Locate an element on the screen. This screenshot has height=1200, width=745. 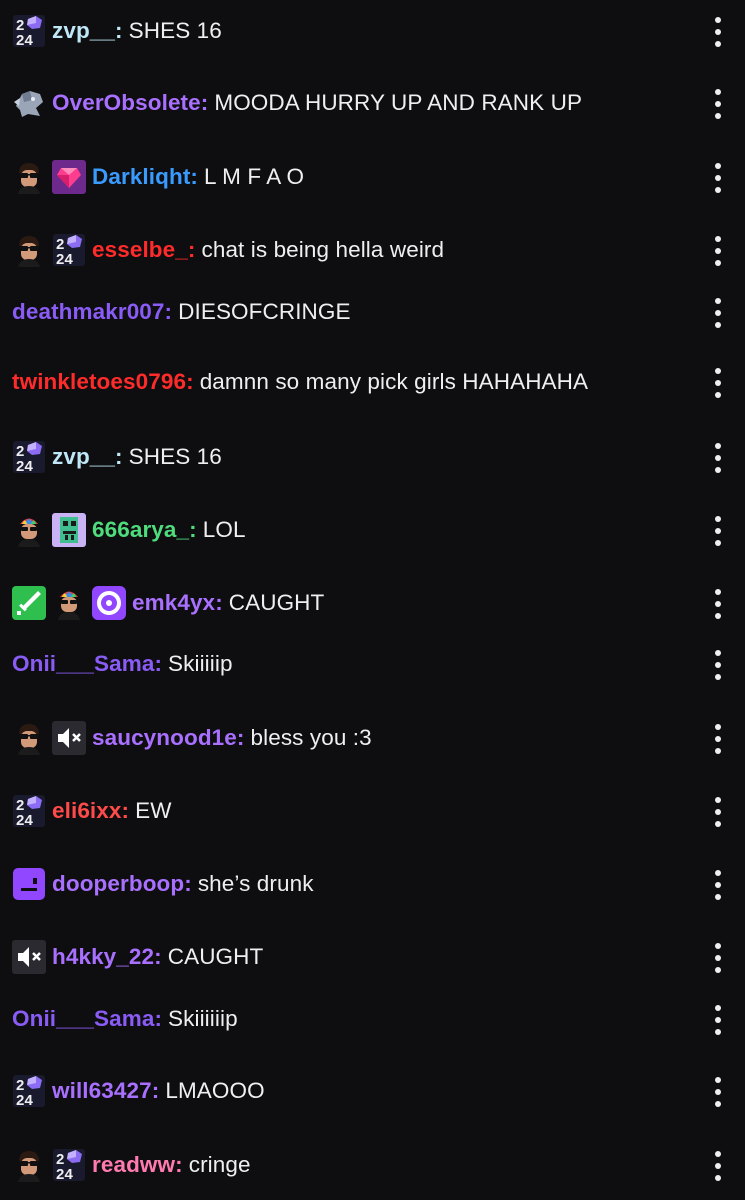
chat-message-line: 666arya_: LOL is located at coordinates (129, 530).